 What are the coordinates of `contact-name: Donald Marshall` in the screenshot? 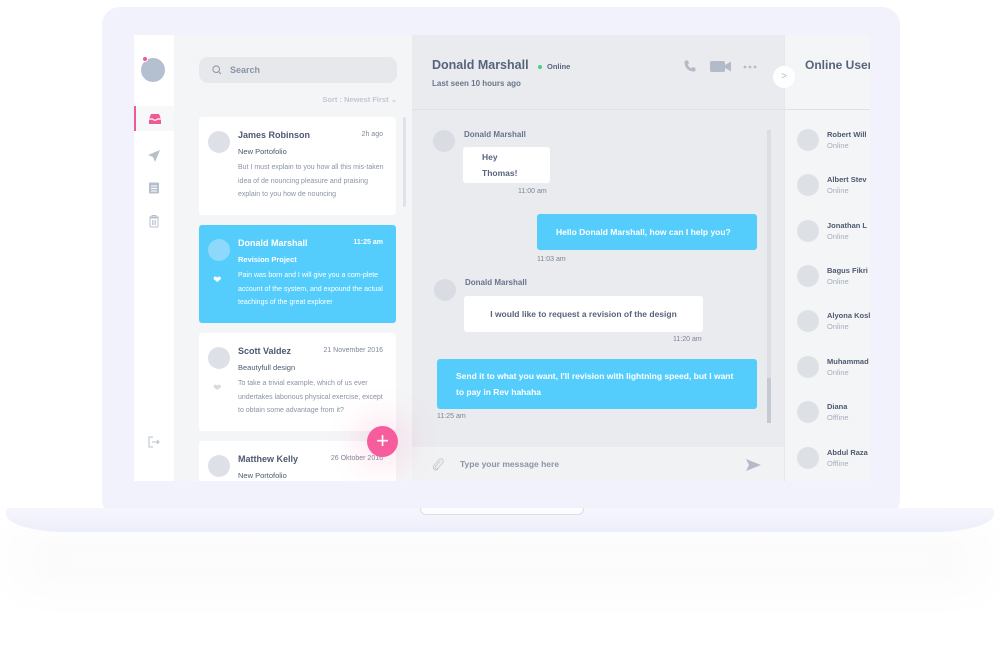 It's located at (480, 65).